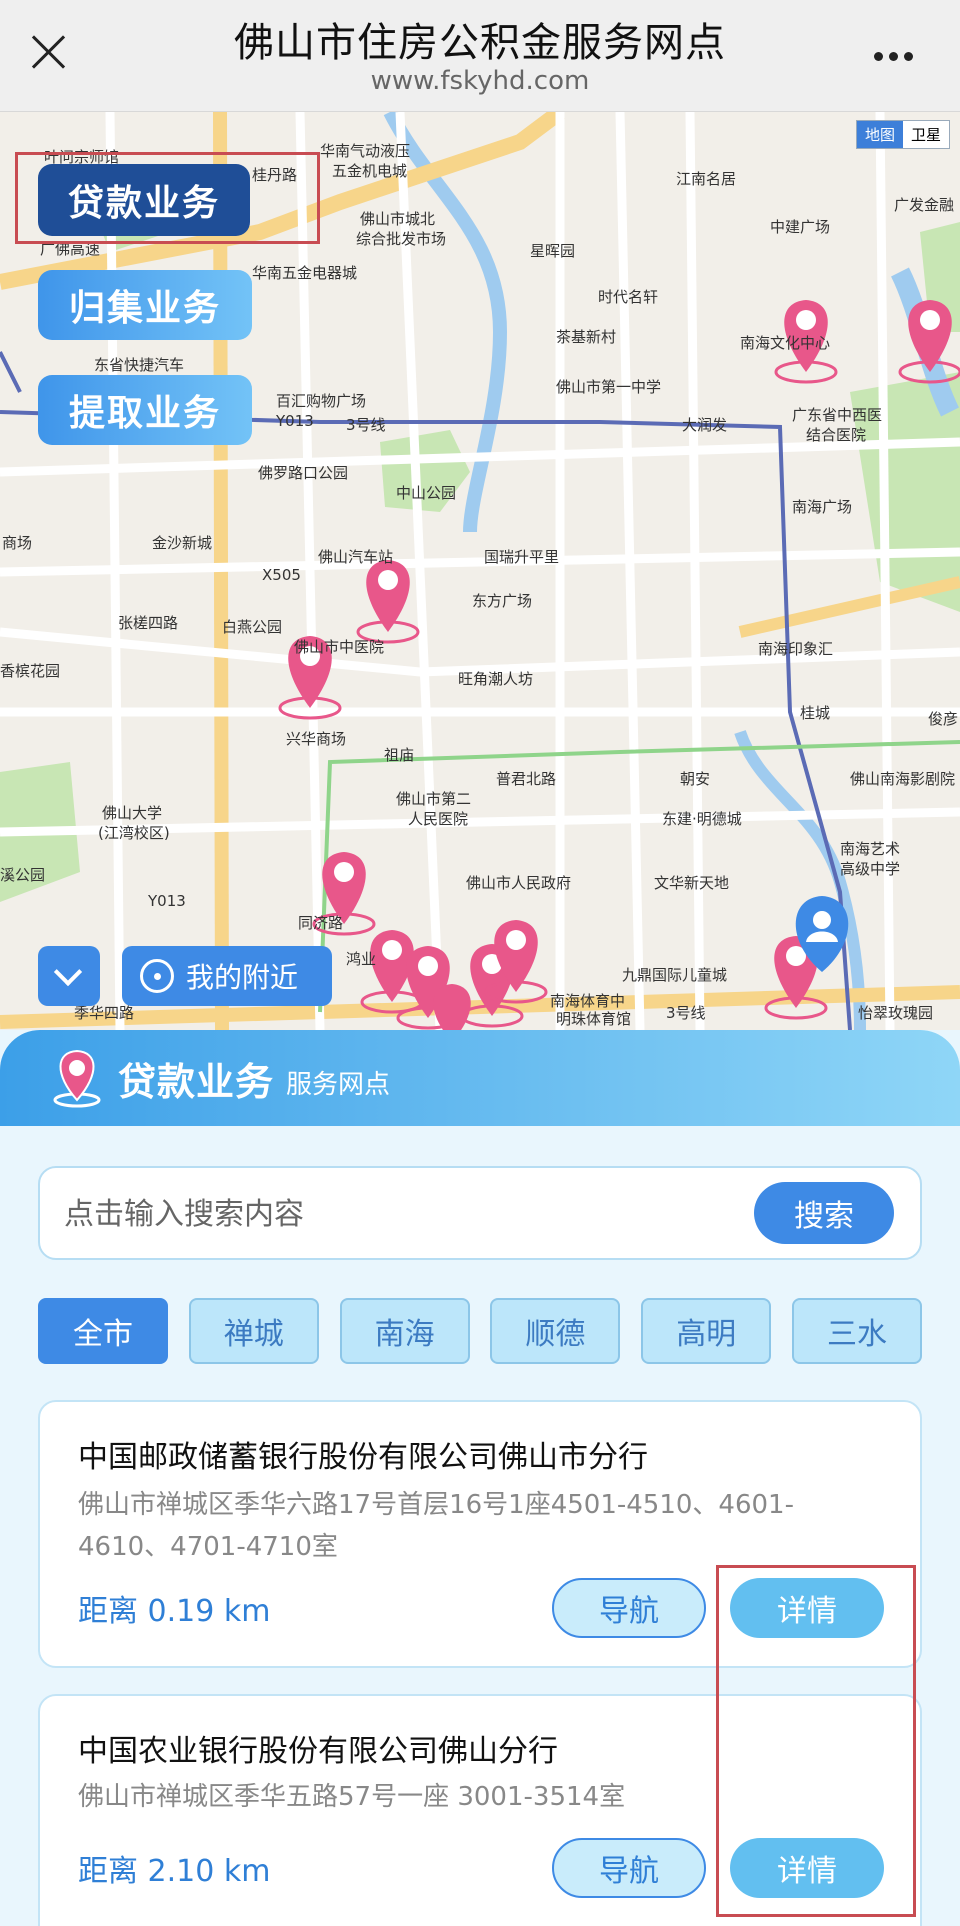  I want to click on map-place-label: 东建·明德城, so click(702, 819).